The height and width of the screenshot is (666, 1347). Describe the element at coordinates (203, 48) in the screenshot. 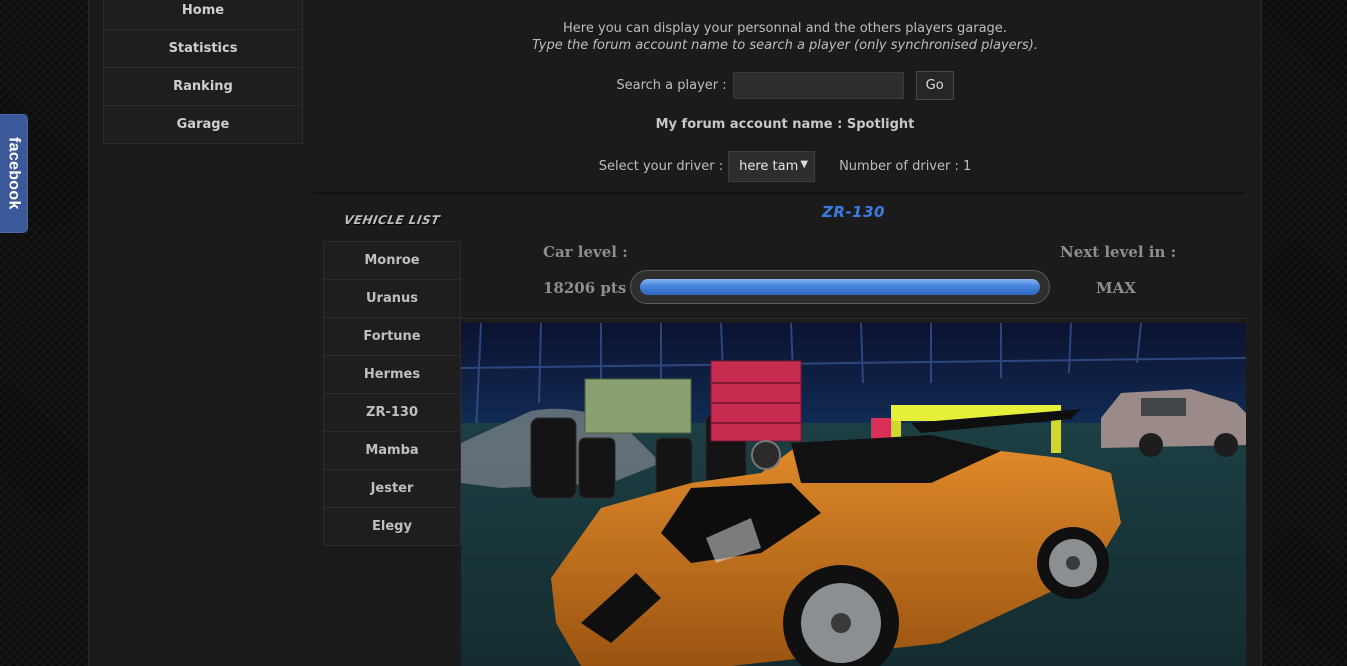

I see `nav-item-statistics: Statistics` at that location.